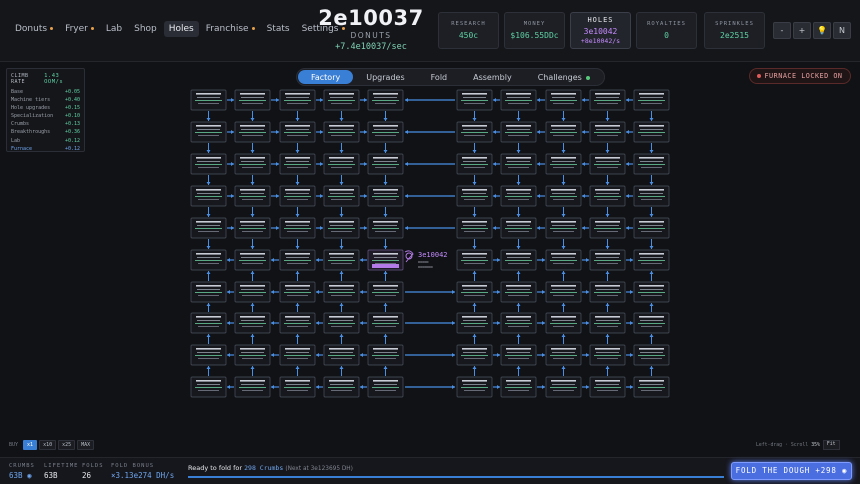  I want to click on nav-lab: Lab, so click(114, 29).